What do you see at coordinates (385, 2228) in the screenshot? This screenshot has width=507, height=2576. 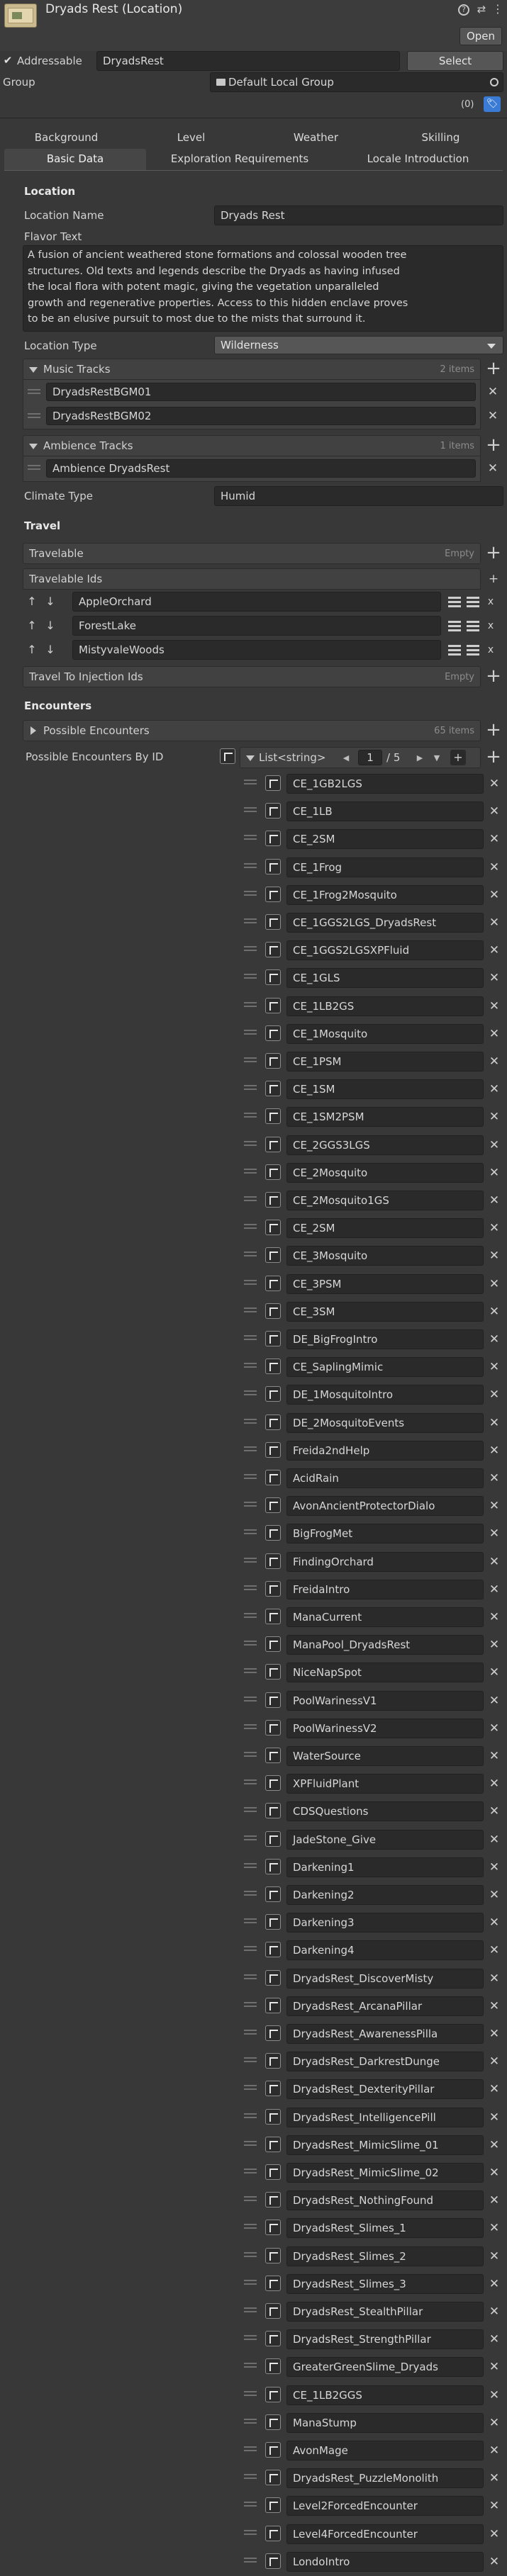 I see `encounter-id-field: DryadsRest_Slimes_1` at bounding box center [385, 2228].